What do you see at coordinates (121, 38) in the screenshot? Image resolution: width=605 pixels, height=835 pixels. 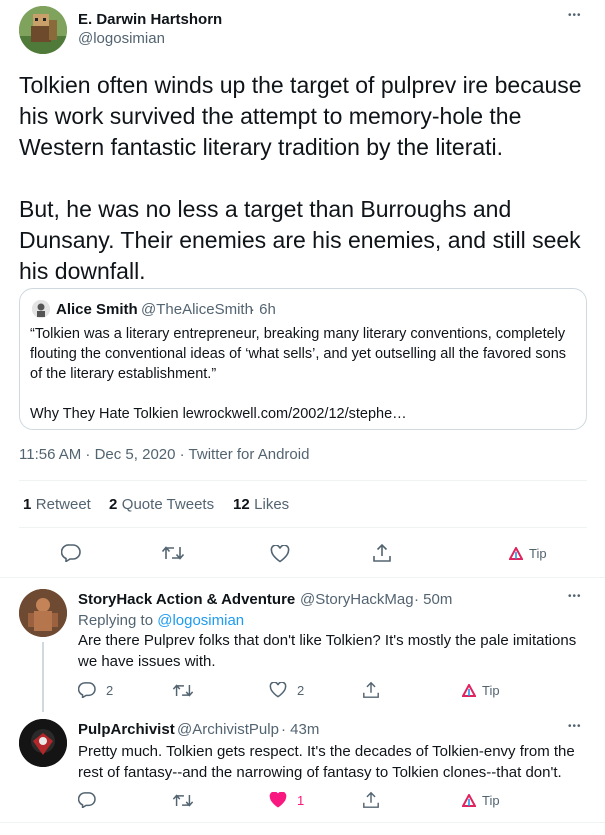 I see `author-handle: @logosimian` at bounding box center [121, 38].